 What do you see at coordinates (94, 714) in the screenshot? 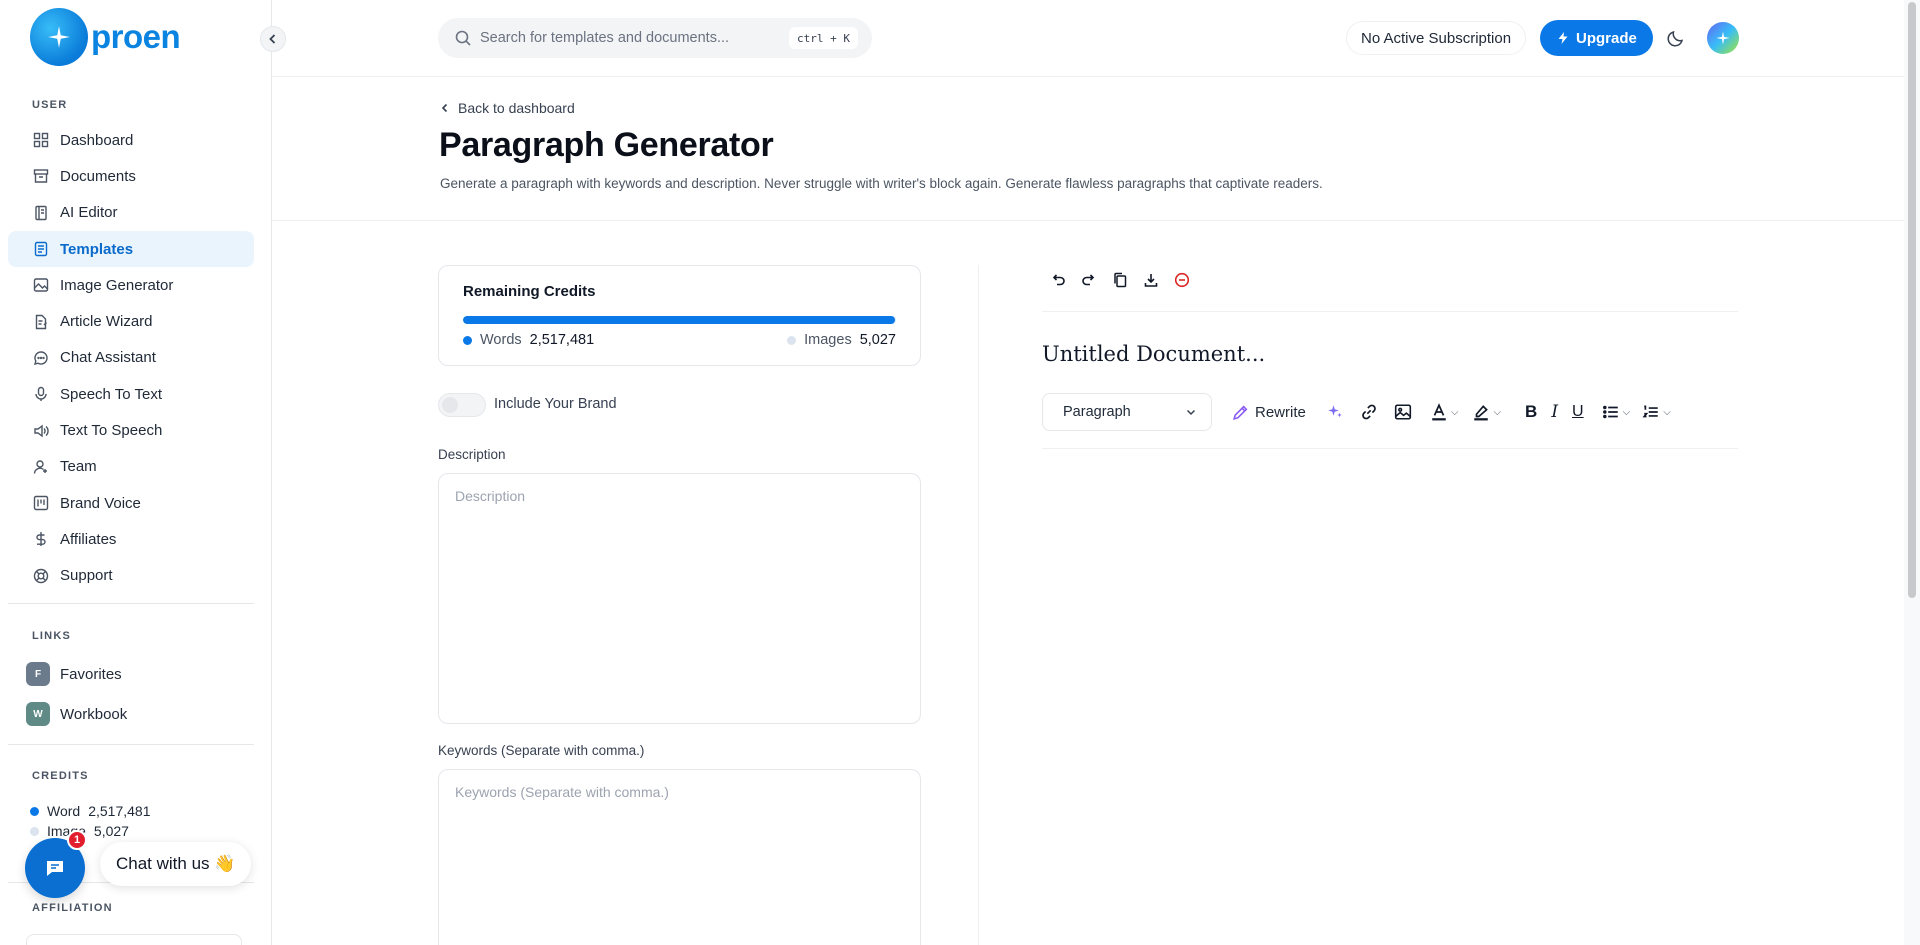
I see `link-label: Workbook` at bounding box center [94, 714].